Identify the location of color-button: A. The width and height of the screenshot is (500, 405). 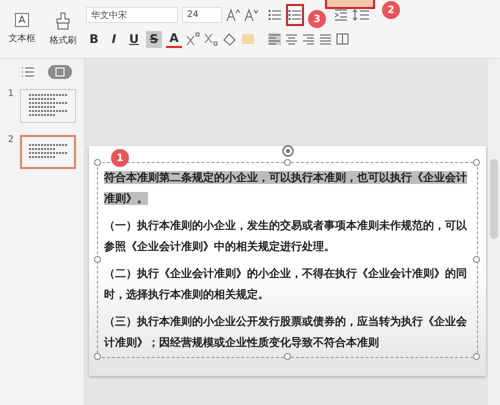
(174, 39).